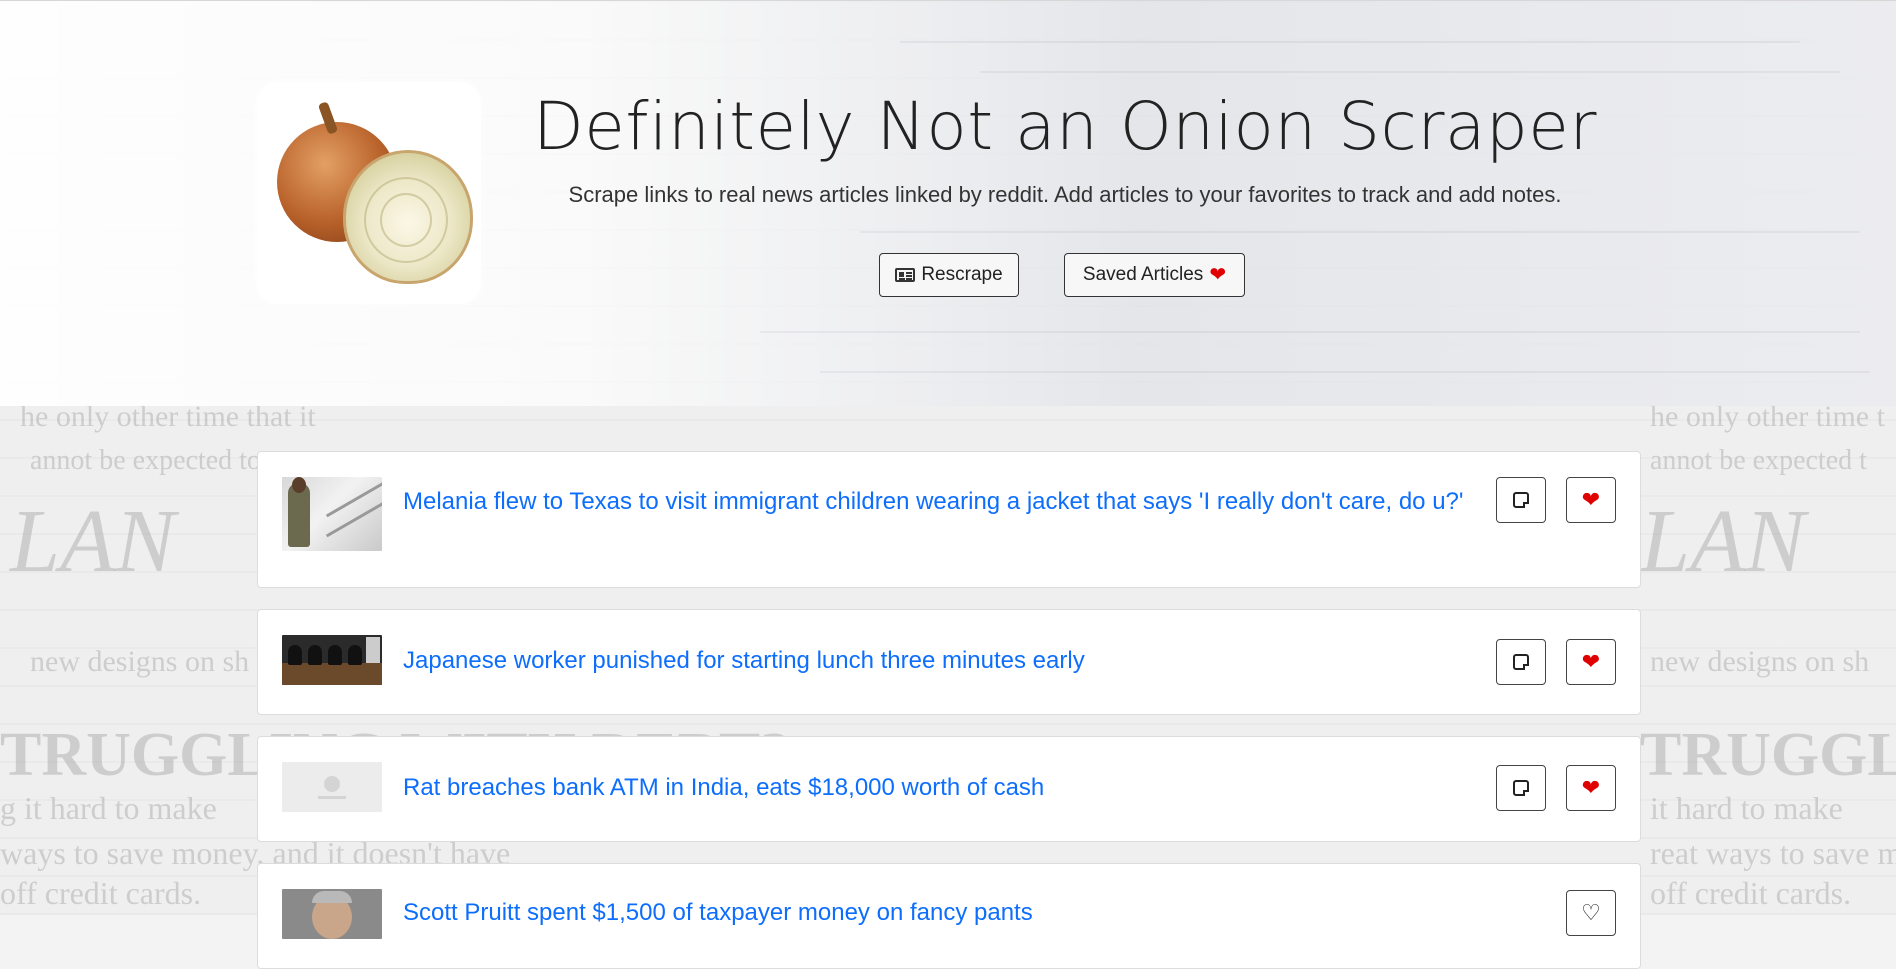  Describe the element at coordinates (1143, 274) in the screenshot. I see `saved-articles-label: Saved Articles` at that location.